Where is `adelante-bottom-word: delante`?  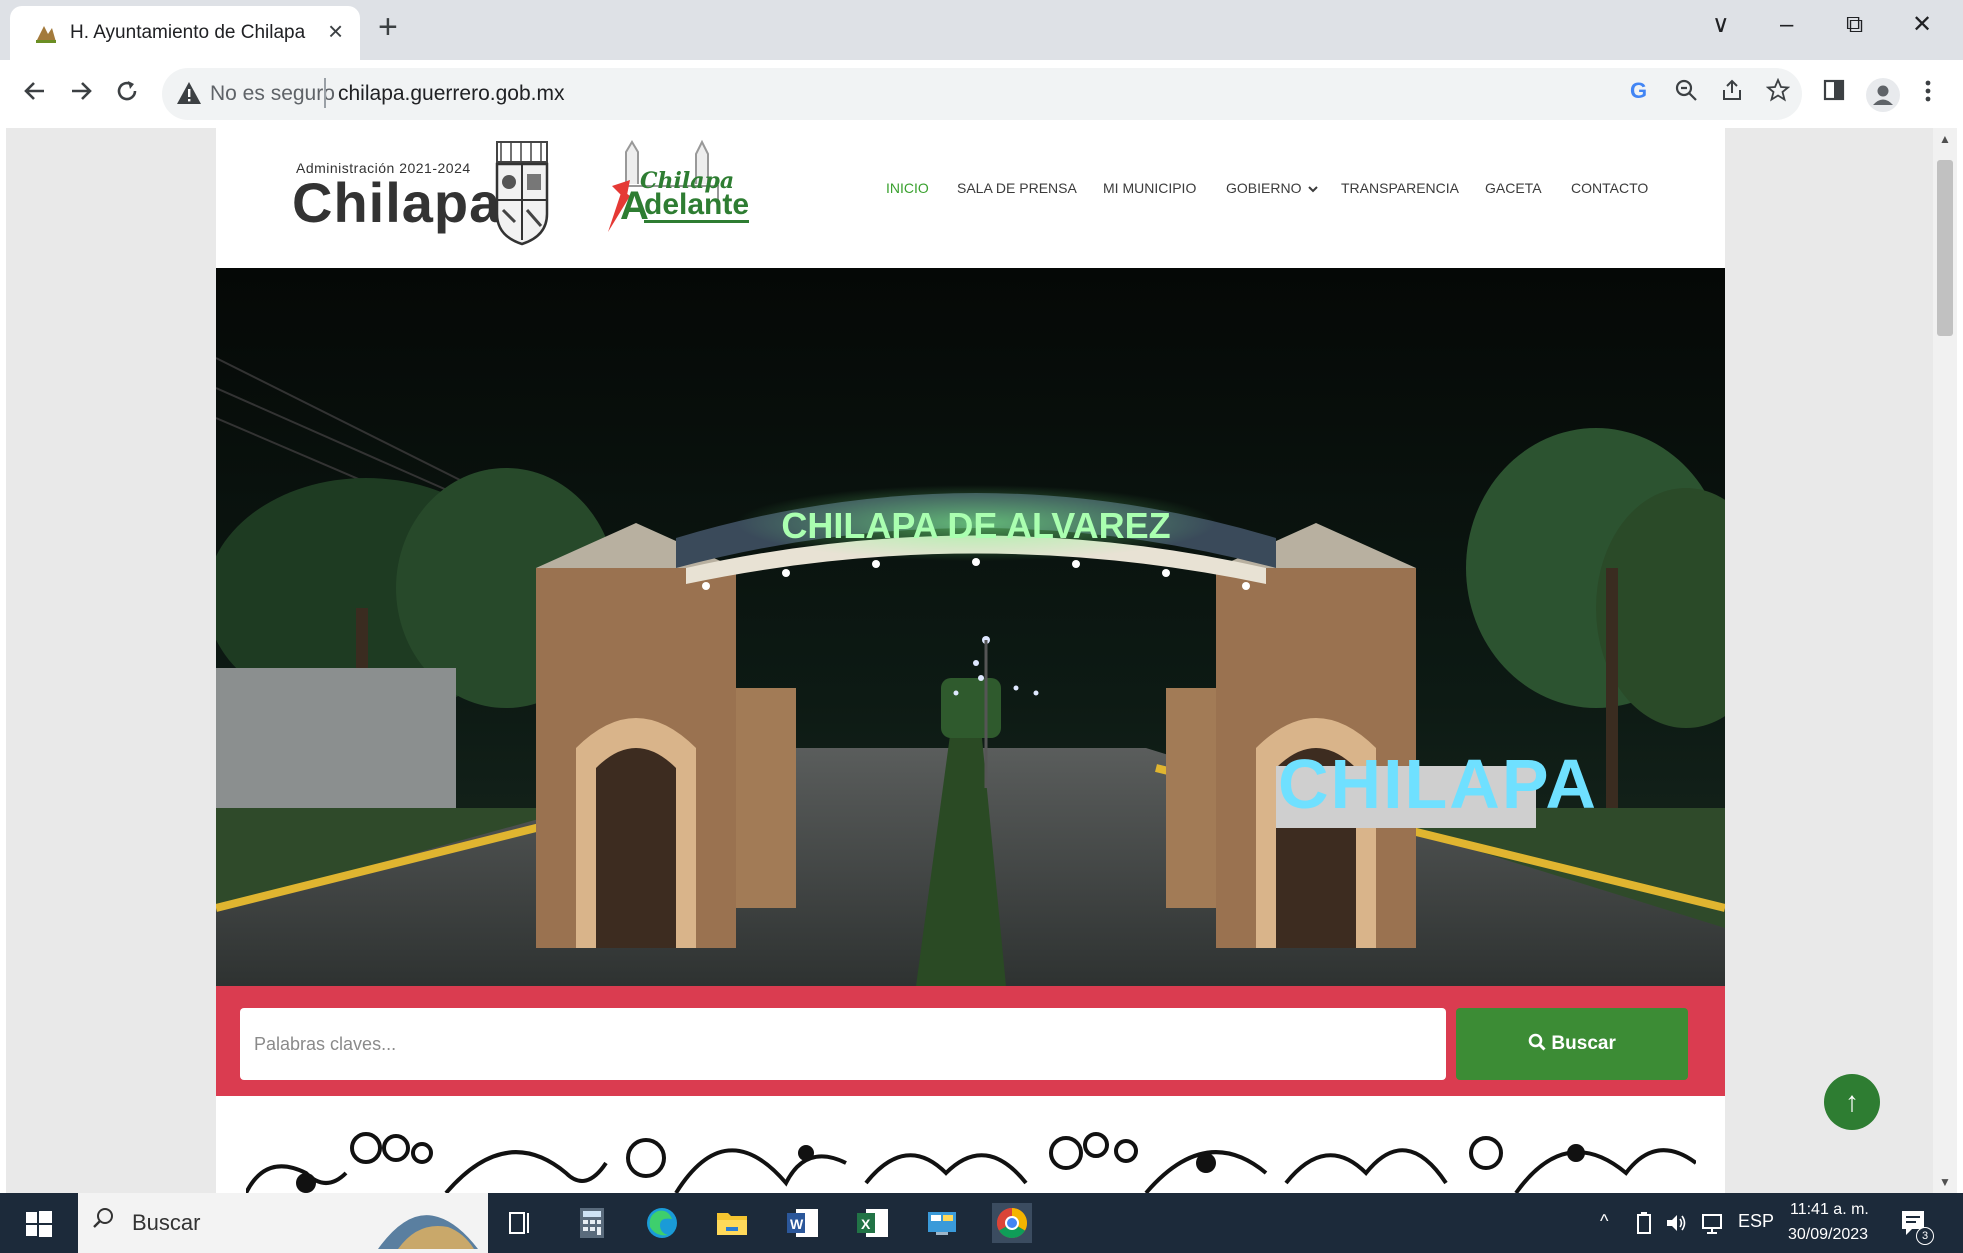
adelante-bottom-word: delante is located at coordinates (697, 205).